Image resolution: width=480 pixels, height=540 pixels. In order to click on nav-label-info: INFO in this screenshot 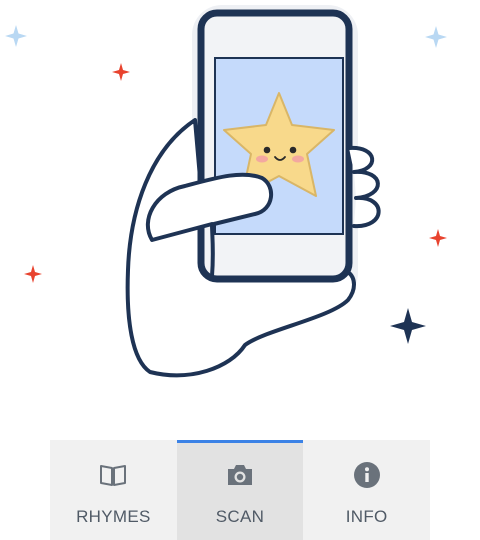, I will do `click(366, 516)`.